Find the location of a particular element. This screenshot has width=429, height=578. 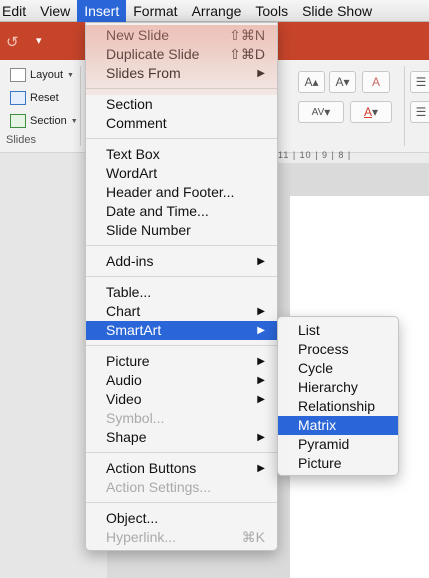

customize-toolbar-icon: ▾ is located at coordinates (39, 40).